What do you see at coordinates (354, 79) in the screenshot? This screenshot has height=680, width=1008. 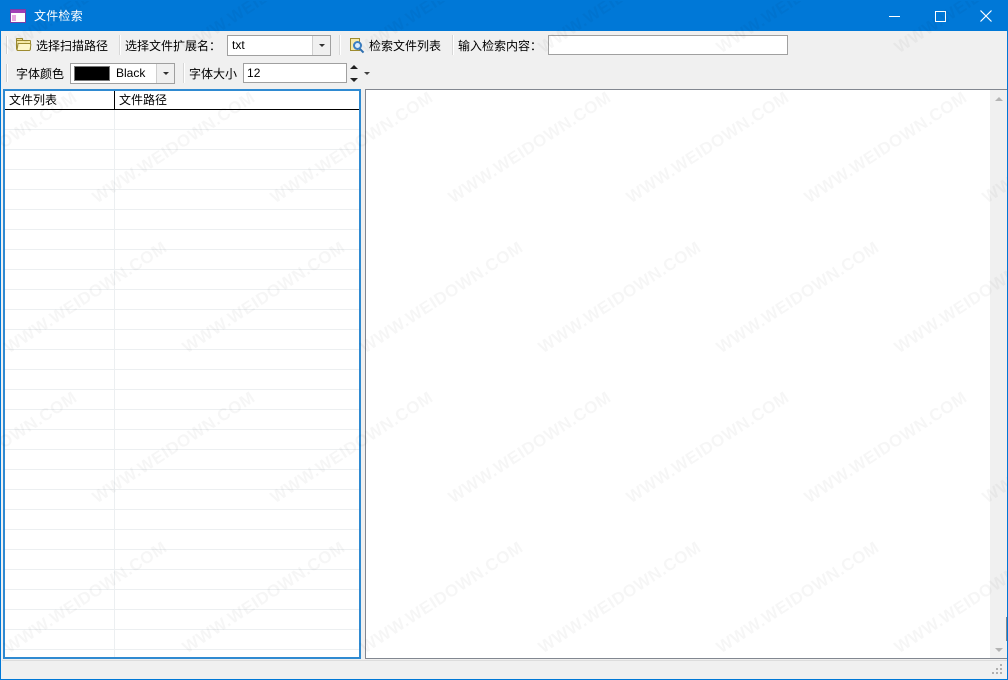 I see `spinner-down-icon` at bounding box center [354, 79].